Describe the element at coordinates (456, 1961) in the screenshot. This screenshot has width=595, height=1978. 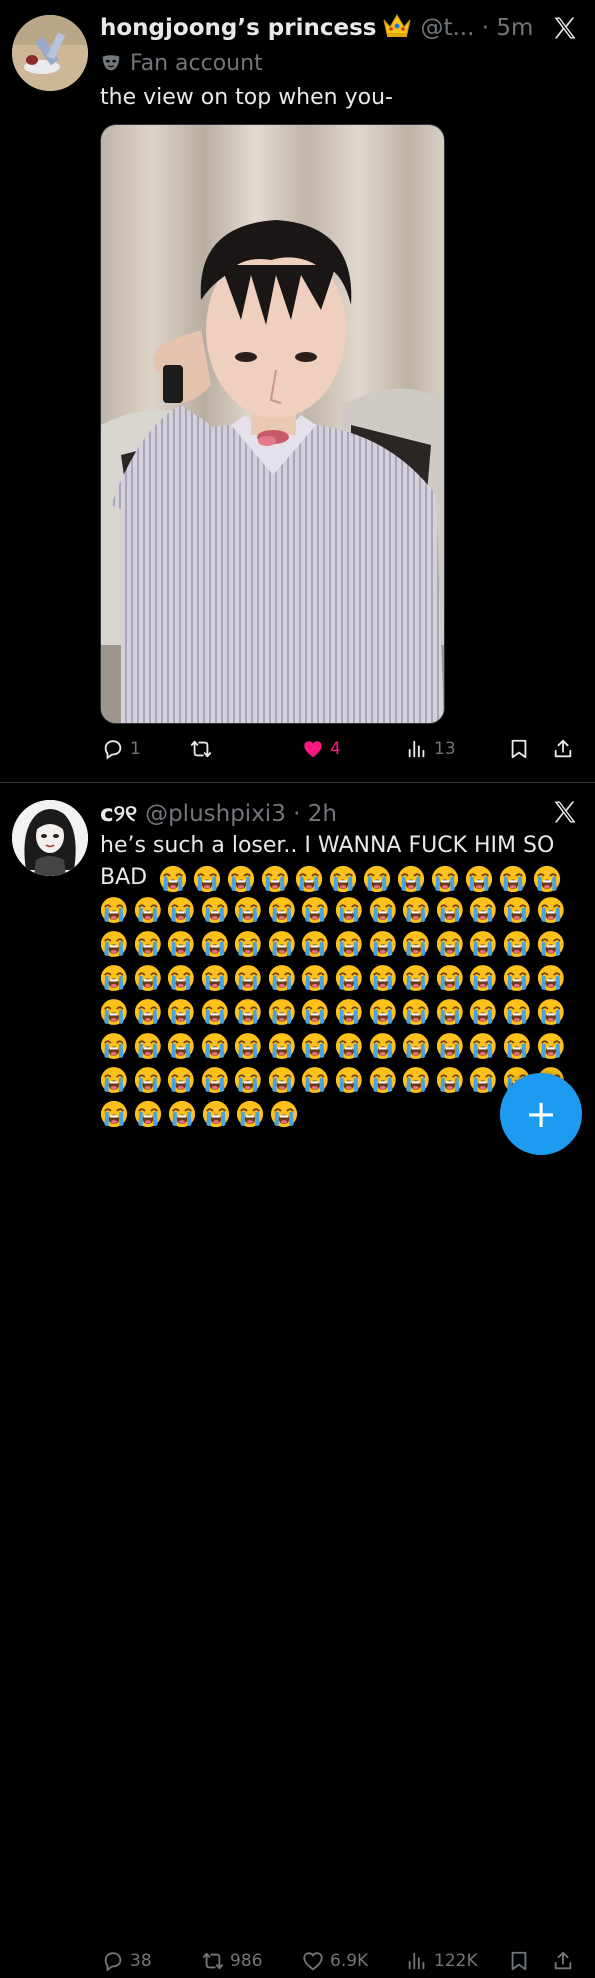
I see `views-count: 122K` at that location.